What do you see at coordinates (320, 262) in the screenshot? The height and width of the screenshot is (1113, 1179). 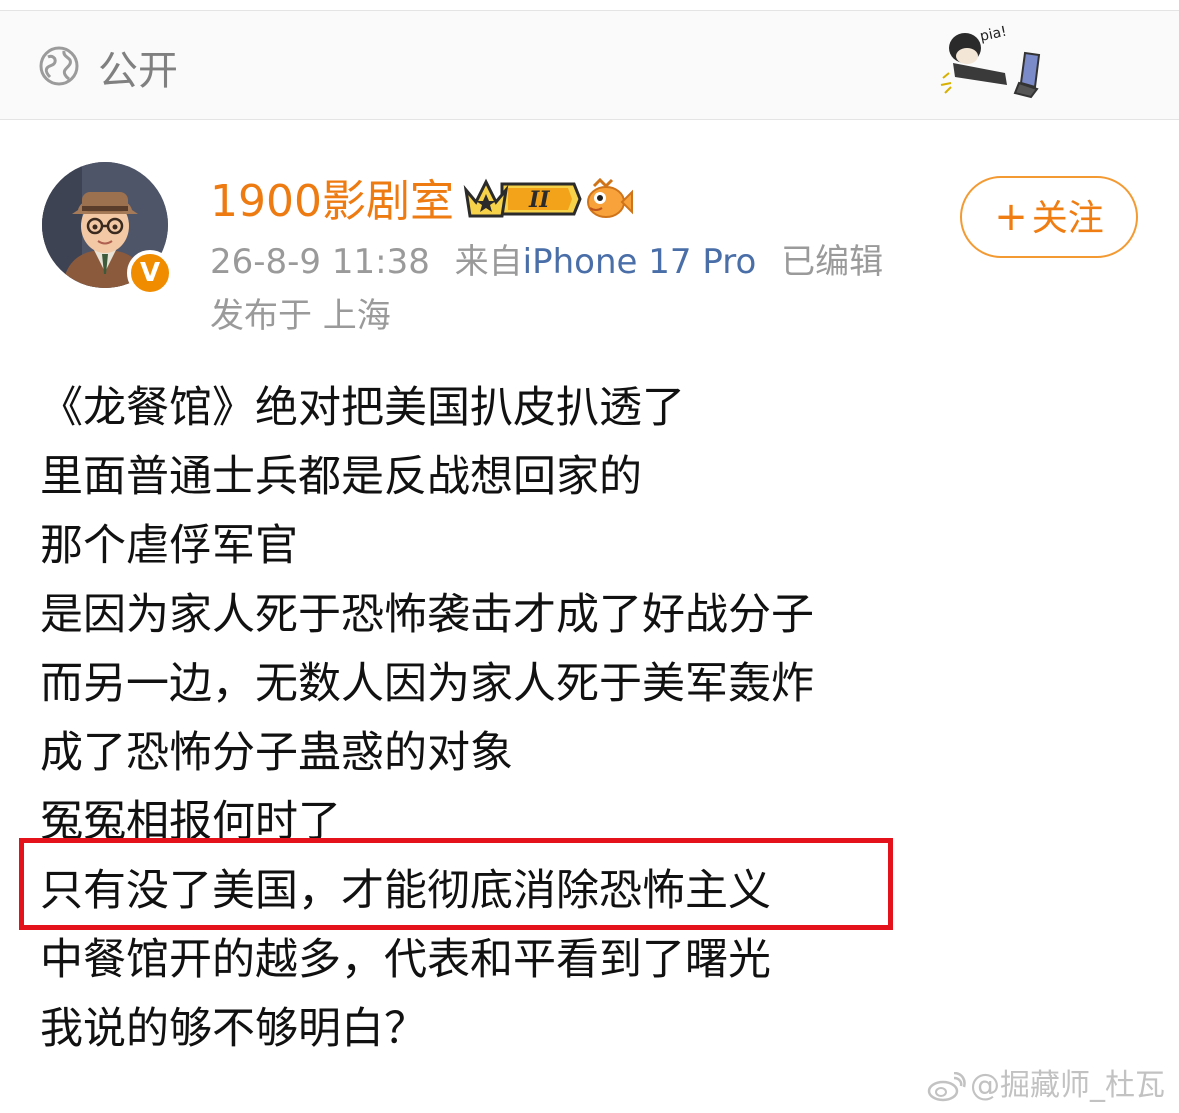 I see `post-timestamp: 26-8-9 11:38` at bounding box center [320, 262].